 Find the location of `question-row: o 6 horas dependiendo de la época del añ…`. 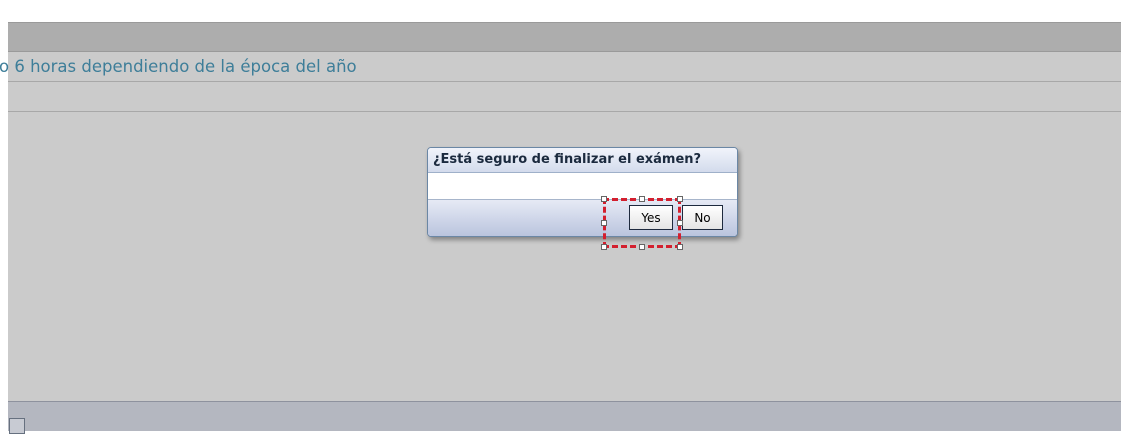

question-row: o 6 horas dependiendo de la época del añ… is located at coordinates (560, 67).